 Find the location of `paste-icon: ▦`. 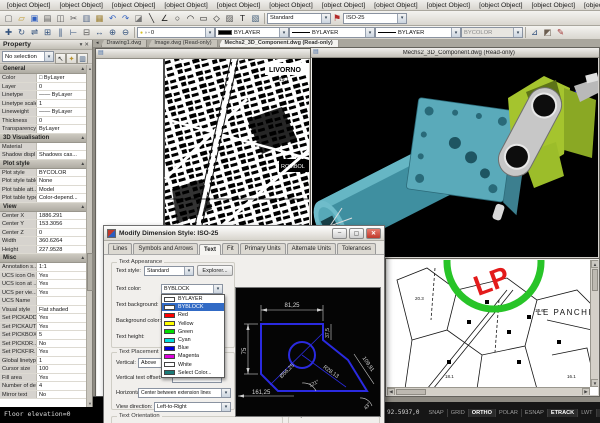

paste-icon: ▦ is located at coordinates (99, 18).